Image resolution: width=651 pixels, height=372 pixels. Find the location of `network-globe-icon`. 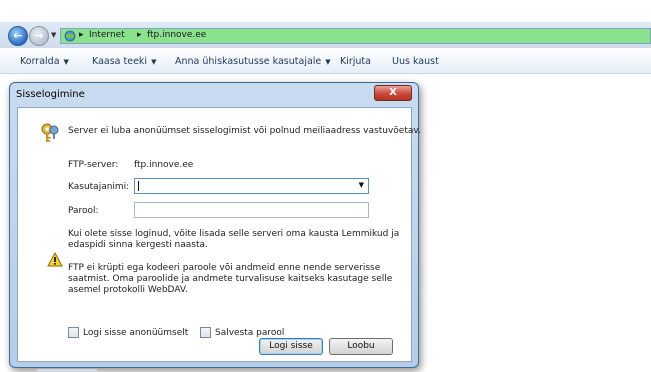

network-globe-icon is located at coordinates (70, 36).